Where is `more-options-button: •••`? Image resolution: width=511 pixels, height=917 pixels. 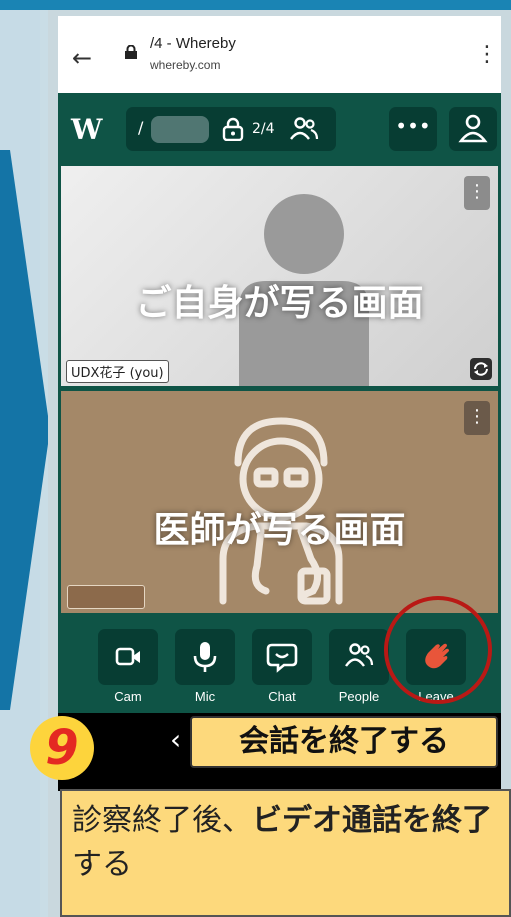 more-options-button: ••• is located at coordinates (413, 129).